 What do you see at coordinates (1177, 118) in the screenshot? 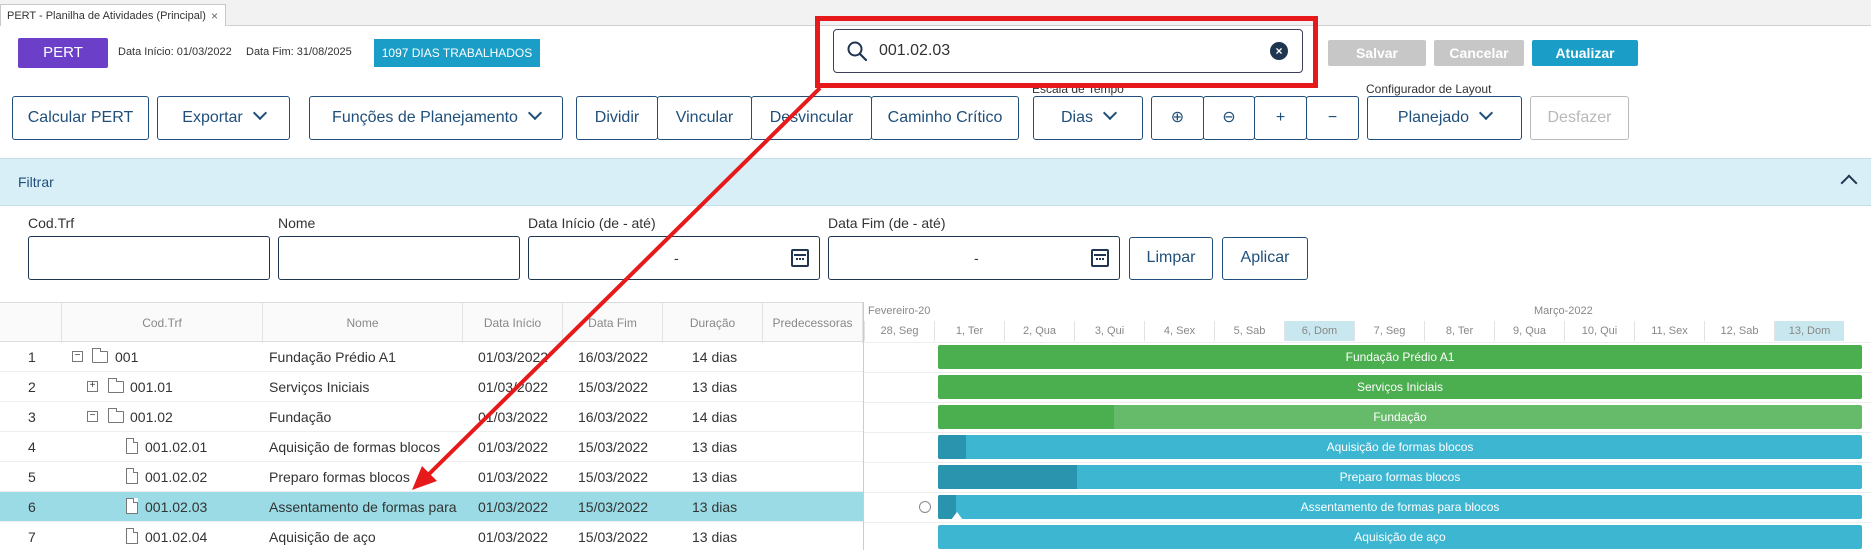
I see `zoom-in-button: ⊕` at bounding box center [1177, 118].